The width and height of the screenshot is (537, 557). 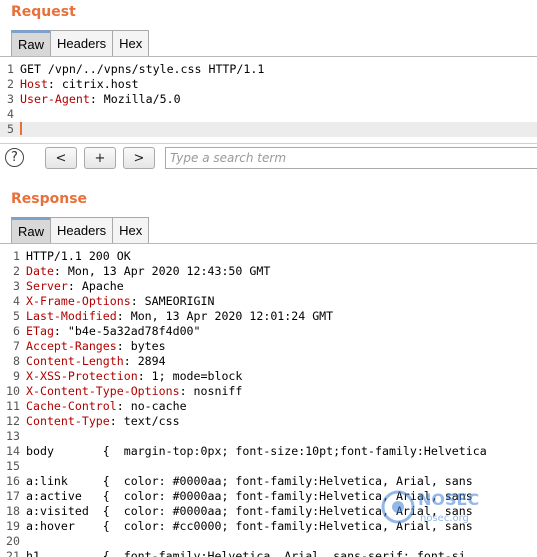 What do you see at coordinates (55, 99) in the screenshot?
I see `header-name: User-Agent` at bounding box center [55, 99].